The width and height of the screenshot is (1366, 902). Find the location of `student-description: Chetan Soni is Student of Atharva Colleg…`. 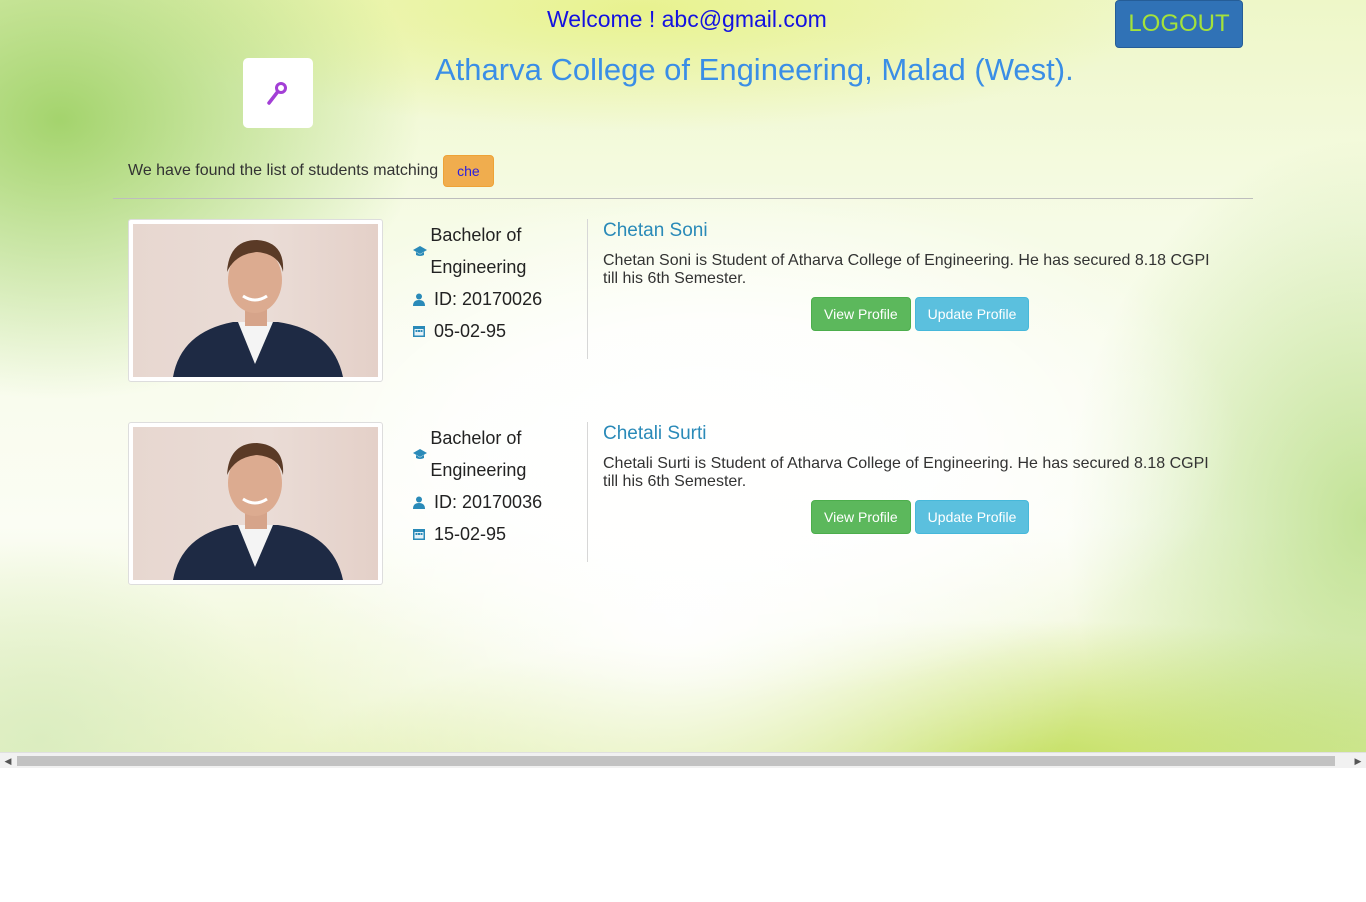

student-description: Chetan Soni is Student of Atharva Colleg… is located at coordinates (906, 269).